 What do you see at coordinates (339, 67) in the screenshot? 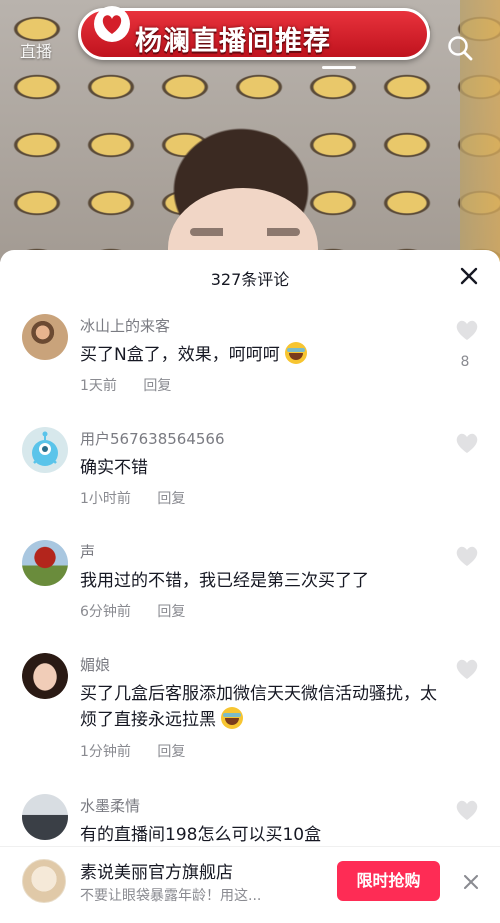
I see `nav-active-indicator` at bounding box center [339, 67].